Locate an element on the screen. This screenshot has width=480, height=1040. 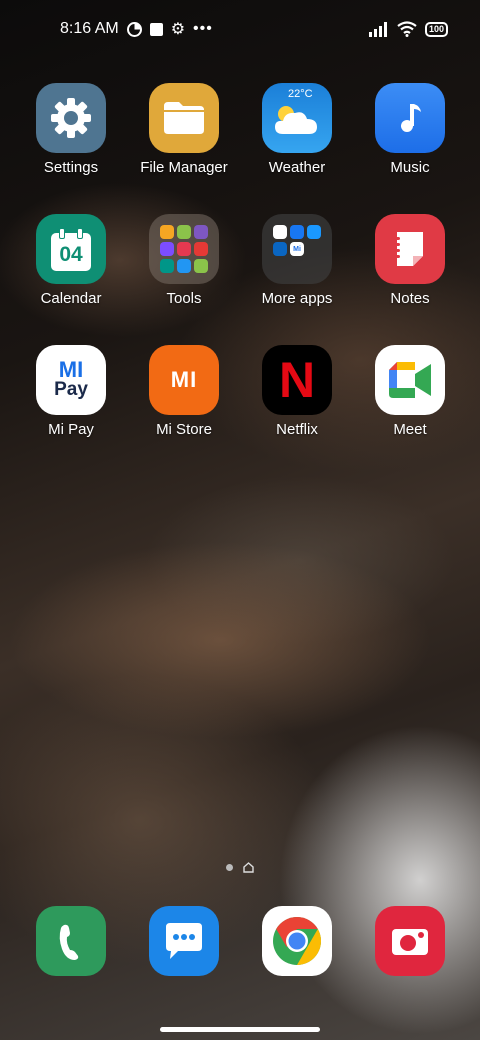
status-left: 8:16 AM ⚙ ••• is located at coordinates (136, 29).